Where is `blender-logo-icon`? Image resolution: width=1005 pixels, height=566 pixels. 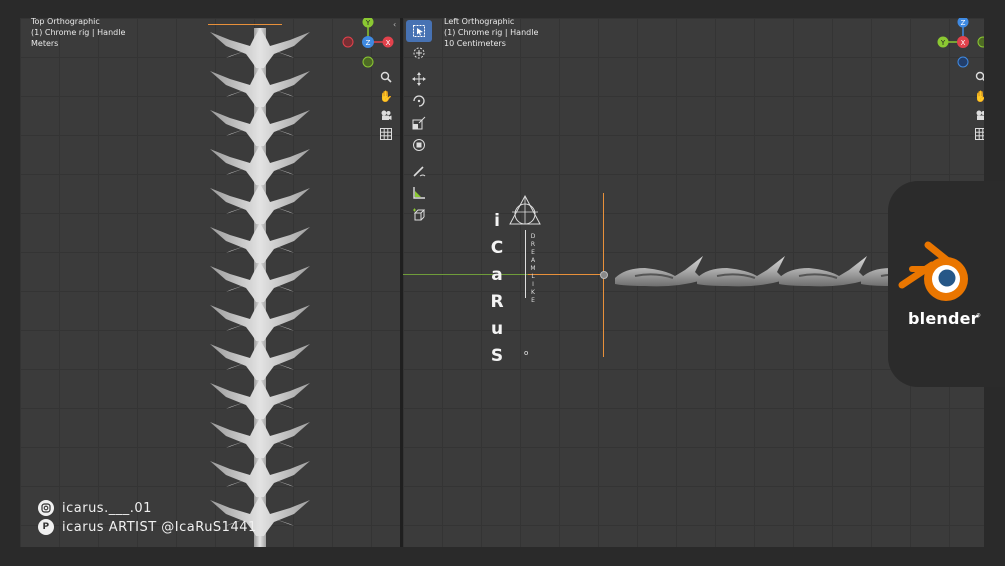
blender-logo-icon is located at coordinates (933, 271).